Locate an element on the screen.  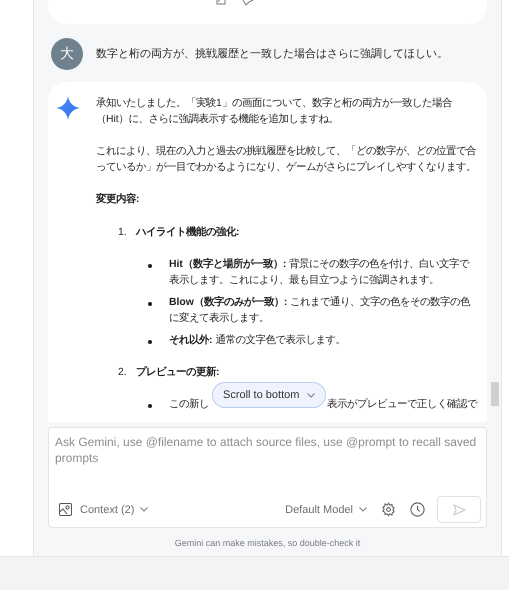
bullet-text: Hit（数字と場所が一致）: 背景にその数字の色を付け、白い文字で表示します。これにより、最も目立つように強調されます。 is located at coordinates (319, 272).